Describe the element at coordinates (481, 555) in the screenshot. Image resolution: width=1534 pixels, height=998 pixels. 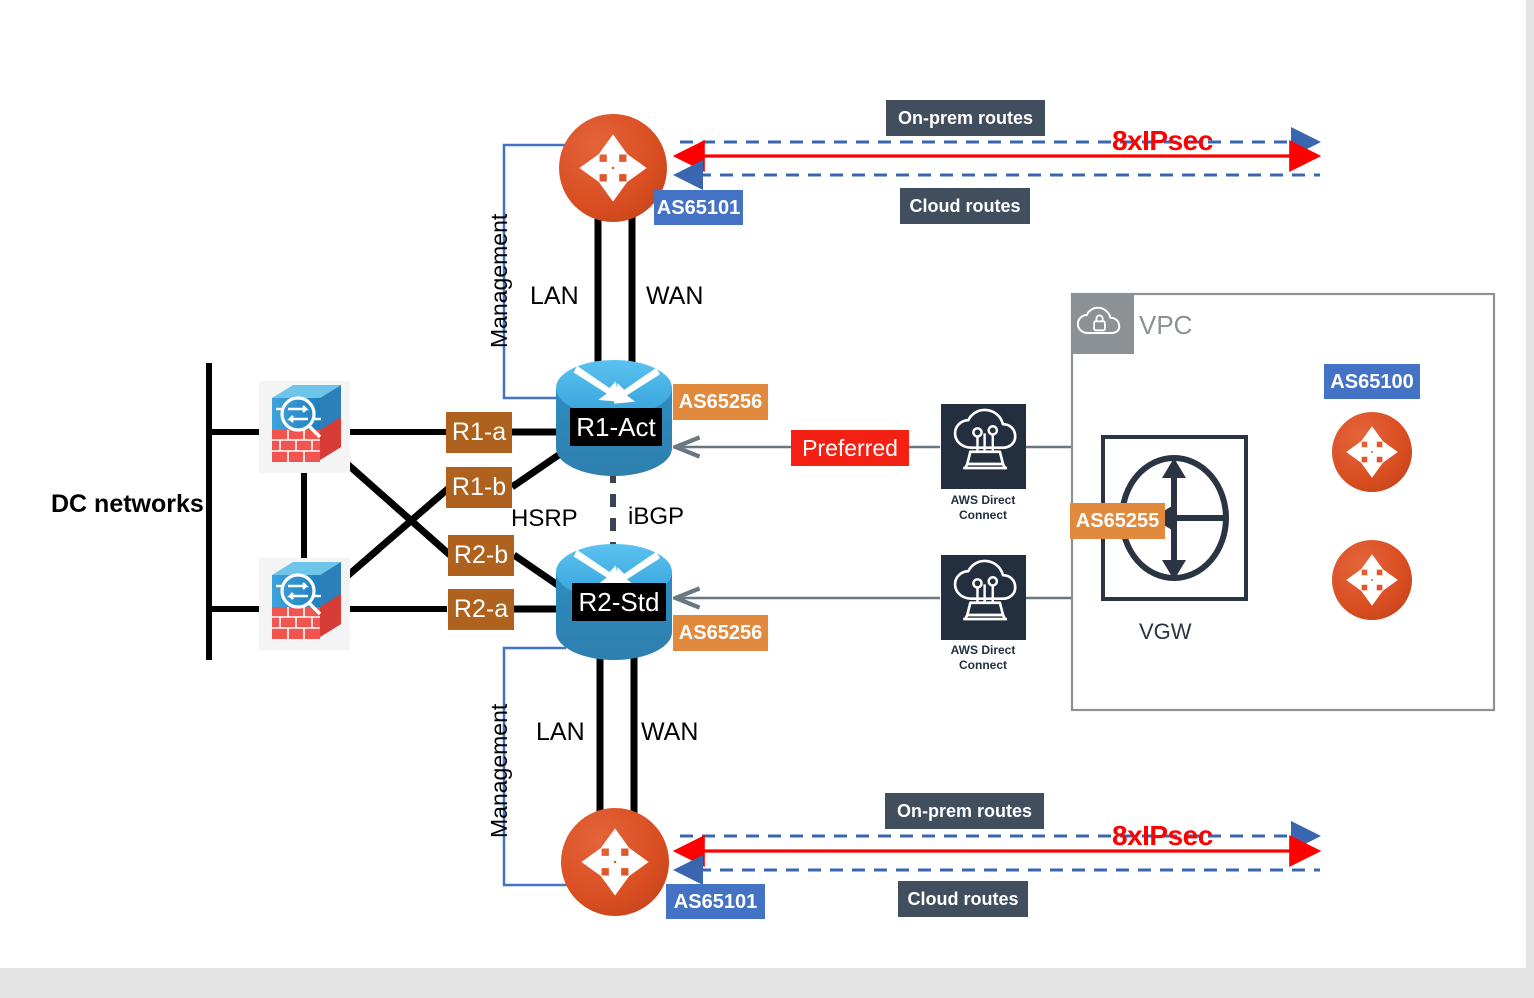
I see `interface-tag-r2-b: R2-b` at that location.